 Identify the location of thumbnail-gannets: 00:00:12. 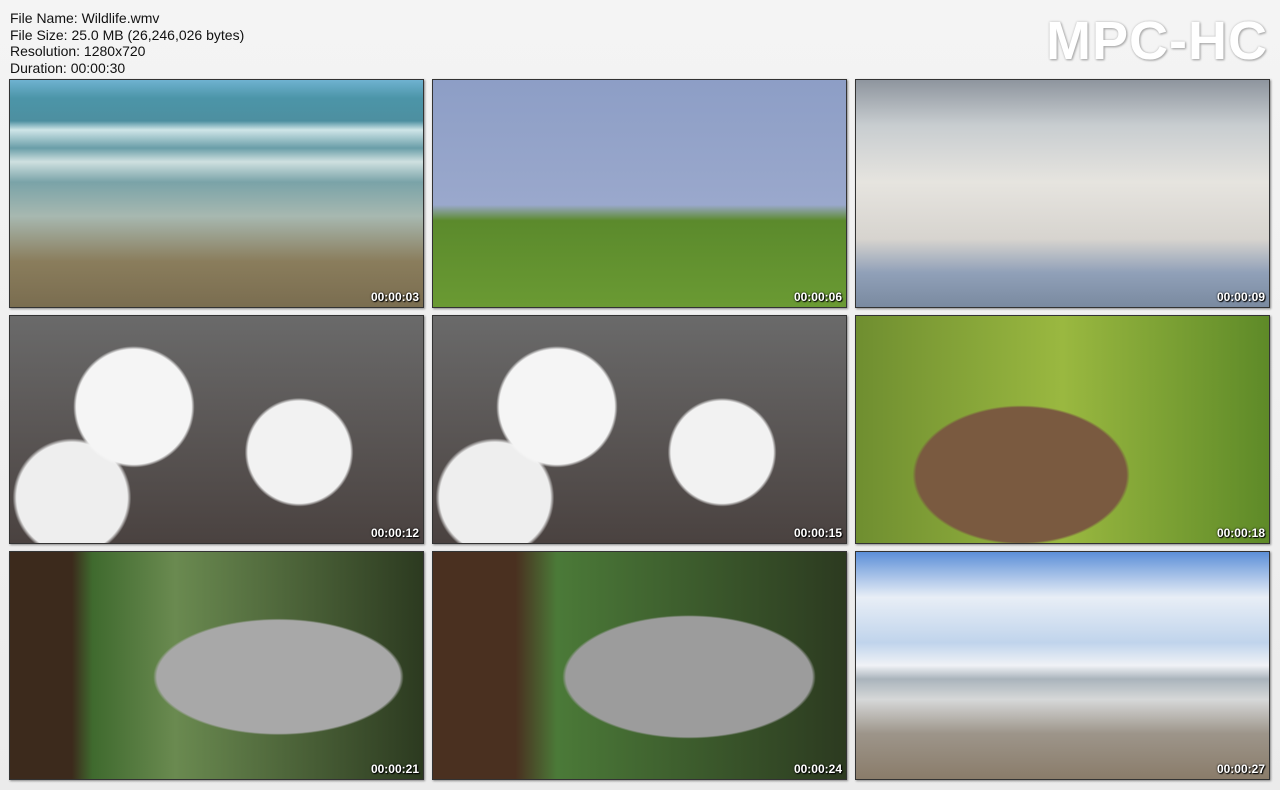
(216, 429).